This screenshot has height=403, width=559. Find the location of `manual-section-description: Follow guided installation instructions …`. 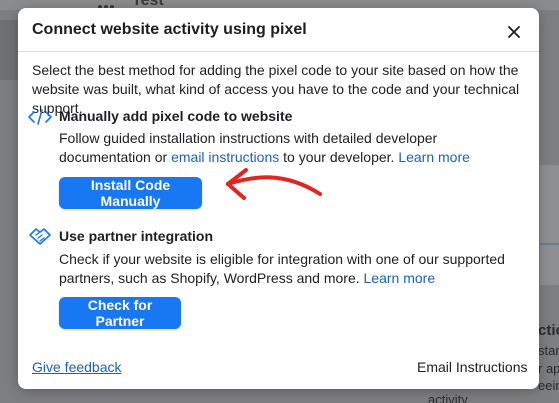

manual-section-description: Follow guided installation instructions … is located at coordinates (294, 148).